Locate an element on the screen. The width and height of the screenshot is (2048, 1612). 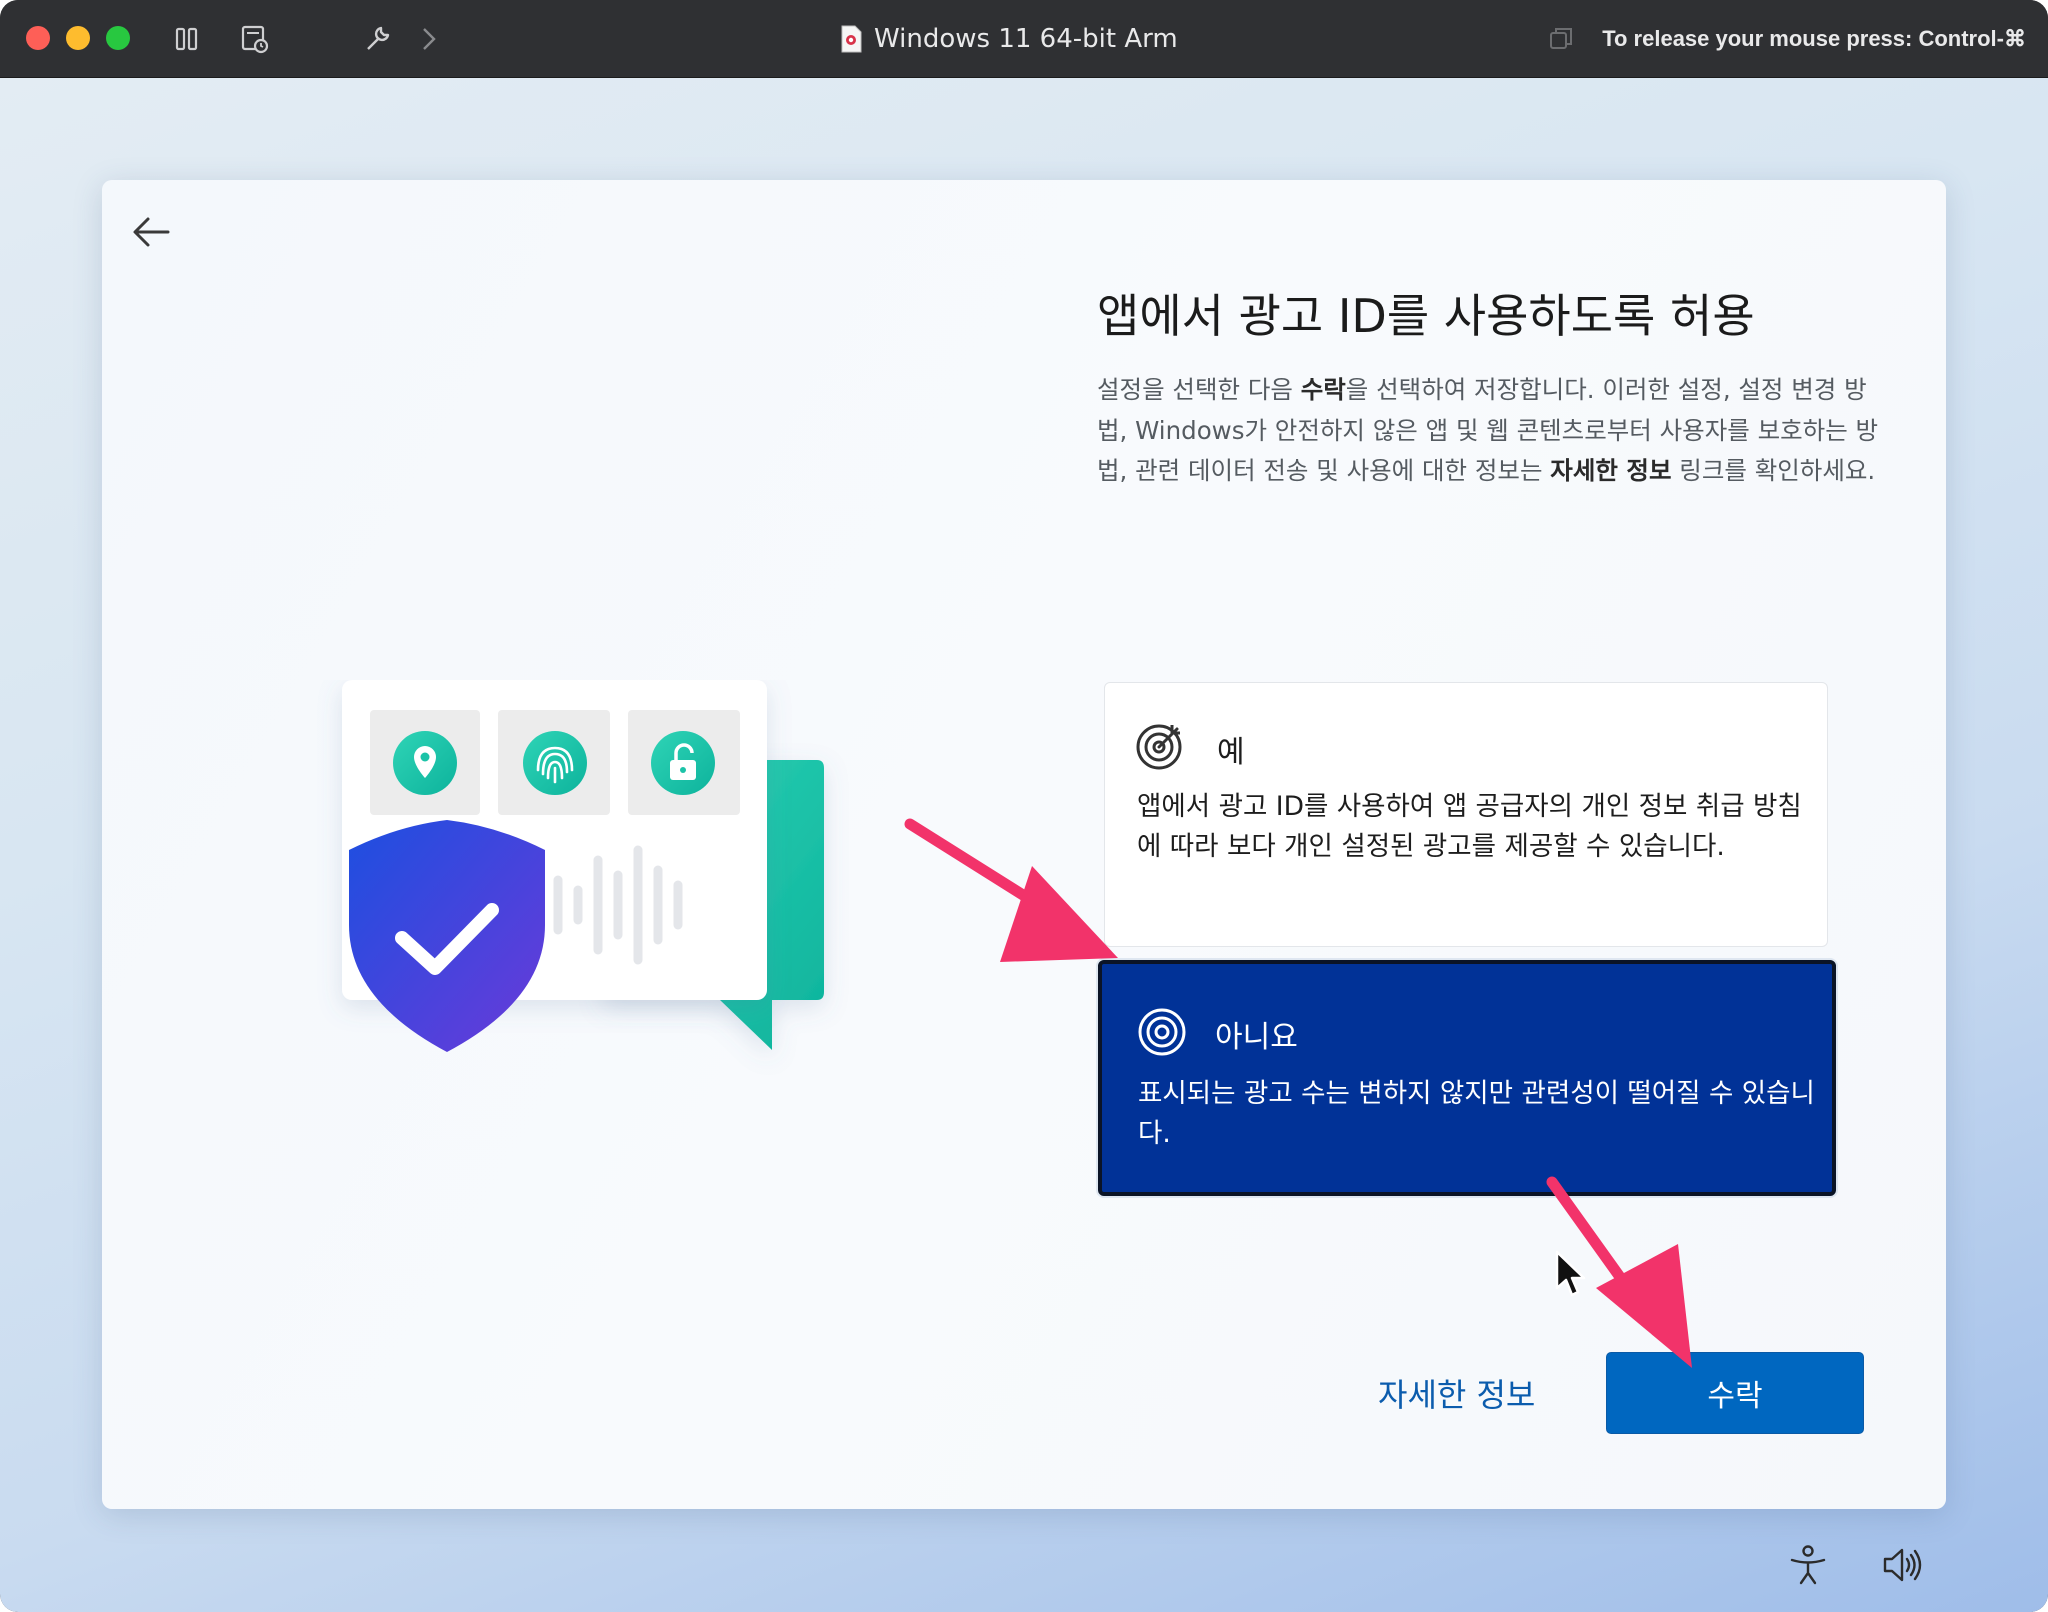
option-no-title: 아니요 is located at coordinates (1256, 1037).